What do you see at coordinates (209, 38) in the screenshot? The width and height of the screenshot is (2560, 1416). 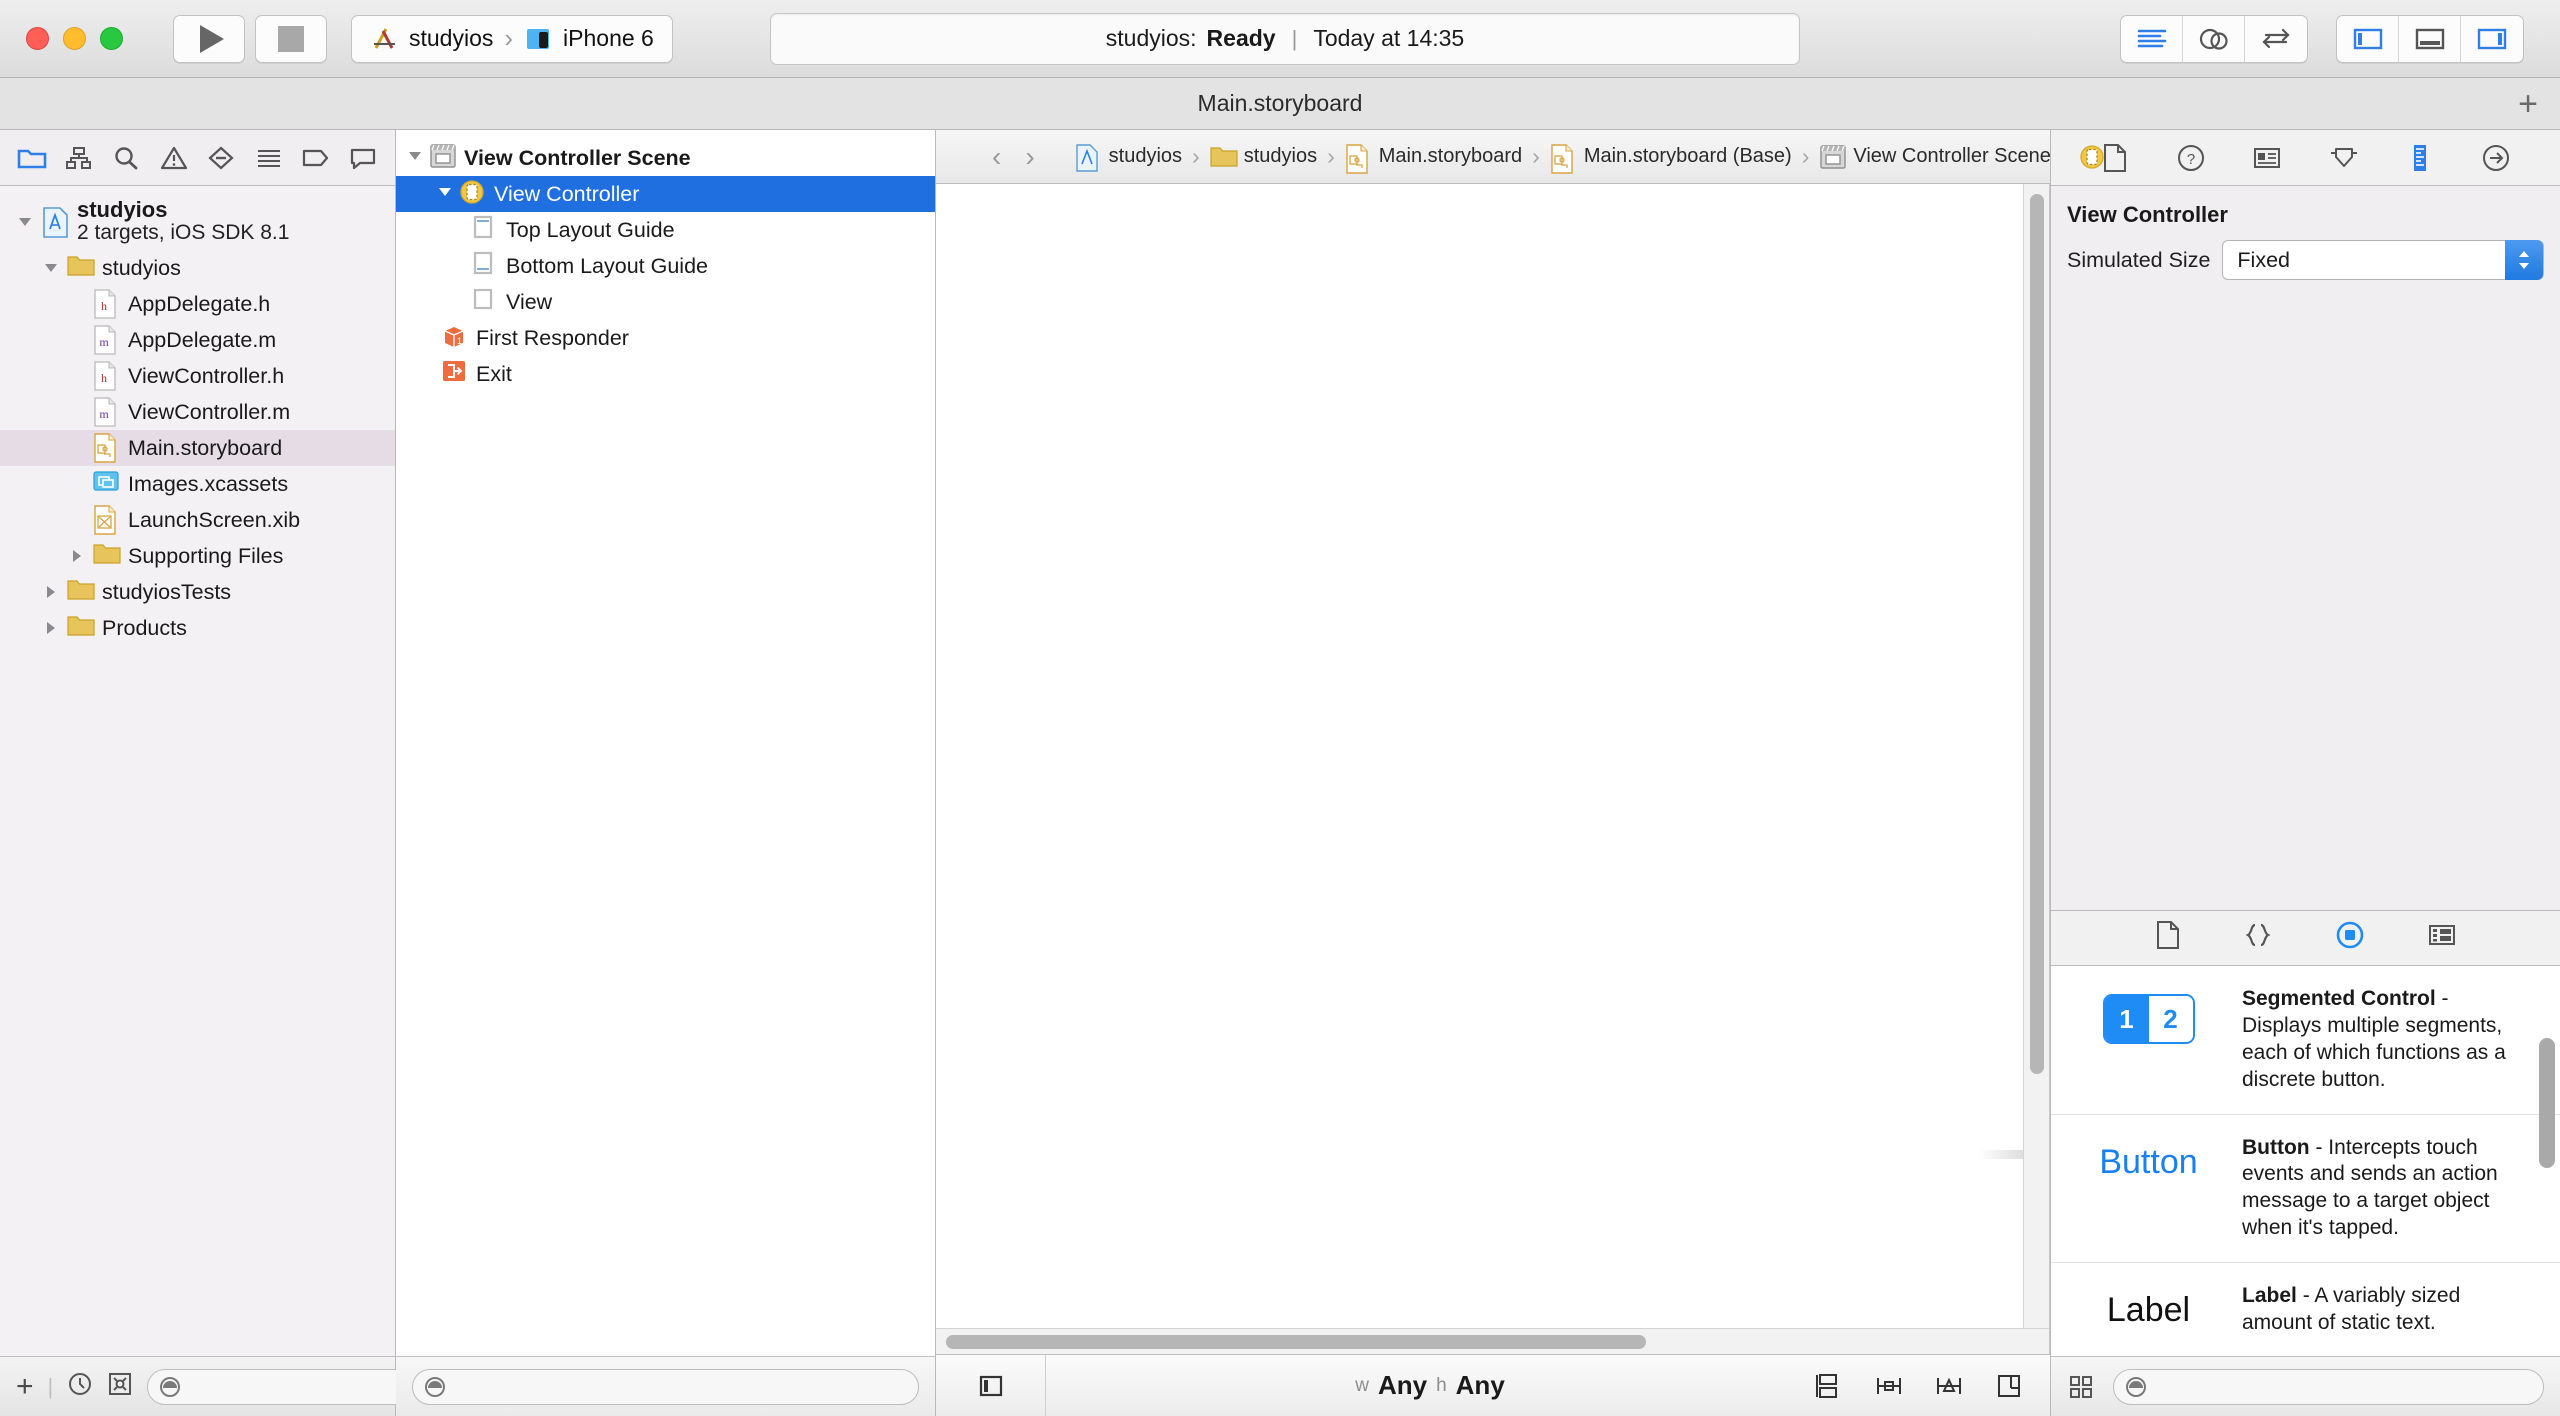 I see `run-button` at bounding box center [209, 38].